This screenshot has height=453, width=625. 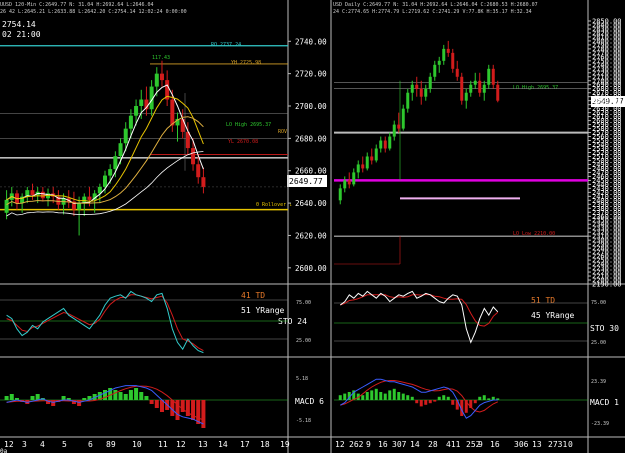 What do you see at coordinates (311, 74) in the screenshot?
I see `left-y-tick-label: 2720.00` at bounding box center [311, 74].